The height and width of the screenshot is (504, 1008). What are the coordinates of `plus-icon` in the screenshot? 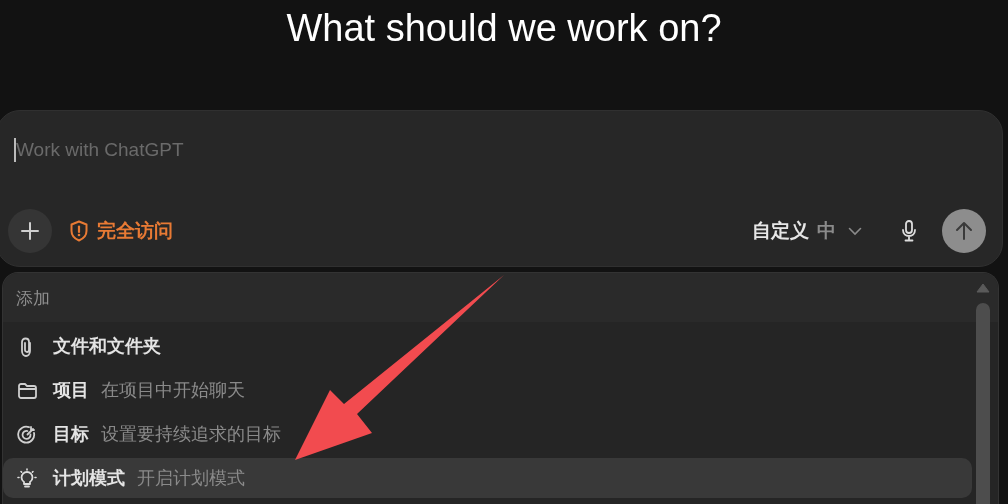 It's located at (30, 231).